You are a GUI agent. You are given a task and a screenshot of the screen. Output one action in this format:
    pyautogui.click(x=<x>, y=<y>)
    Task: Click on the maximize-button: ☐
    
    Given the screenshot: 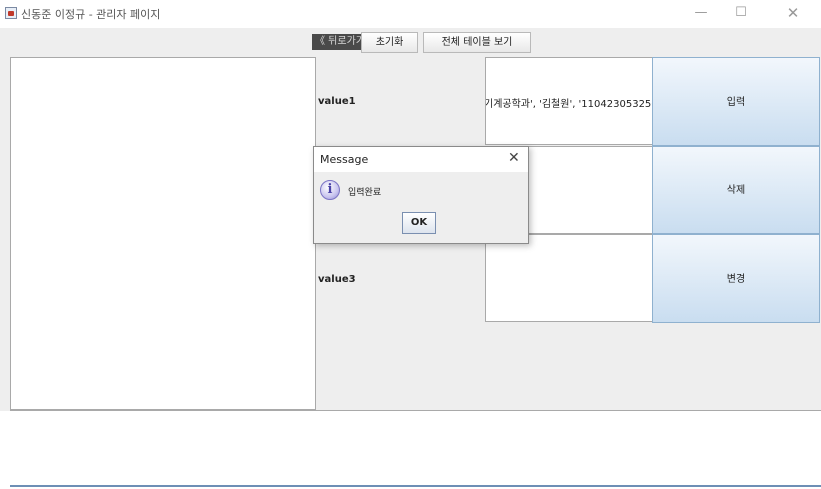 What is the action you would take?
    pyautogui.click(x=741, y=14)
    